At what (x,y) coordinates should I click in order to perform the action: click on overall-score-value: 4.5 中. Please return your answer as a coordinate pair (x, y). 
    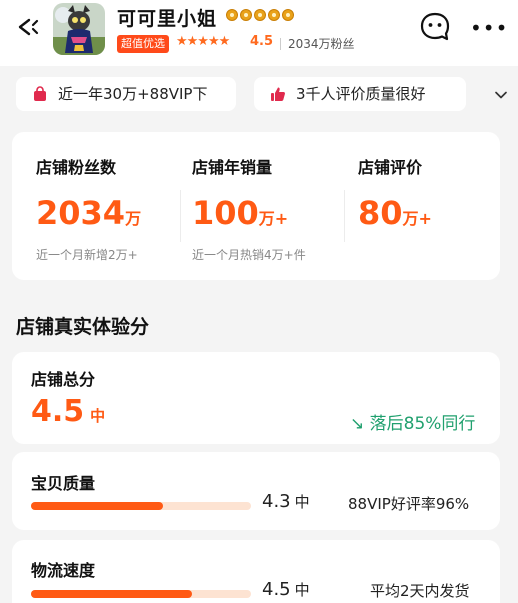
    Looking at the image, I should click on (68, 411).